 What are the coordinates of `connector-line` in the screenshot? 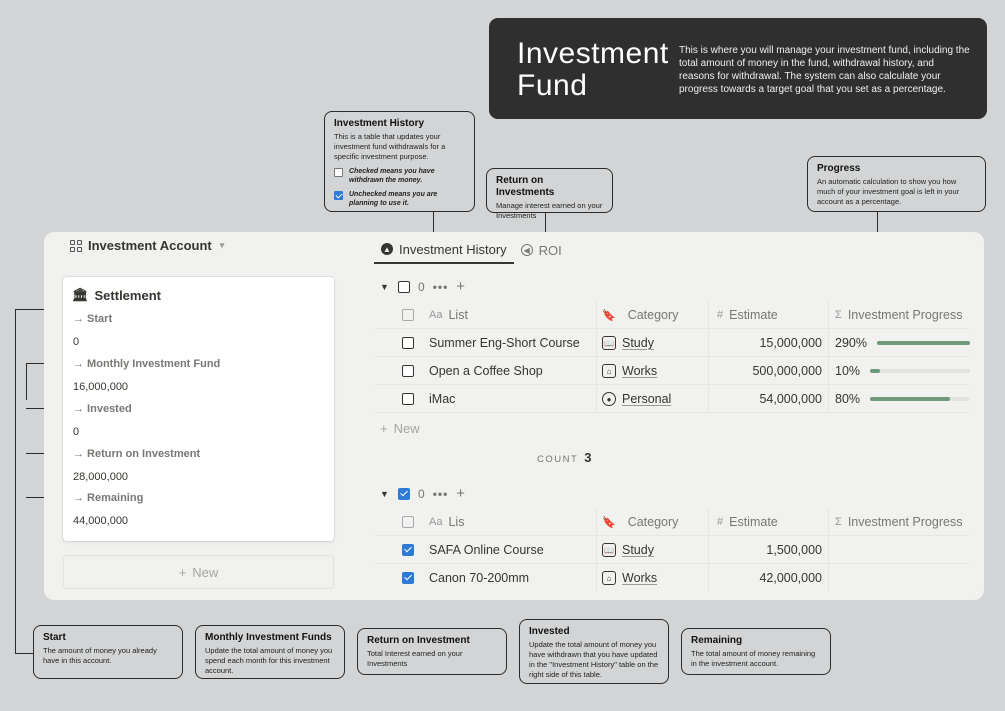 It's located at (26, 381).